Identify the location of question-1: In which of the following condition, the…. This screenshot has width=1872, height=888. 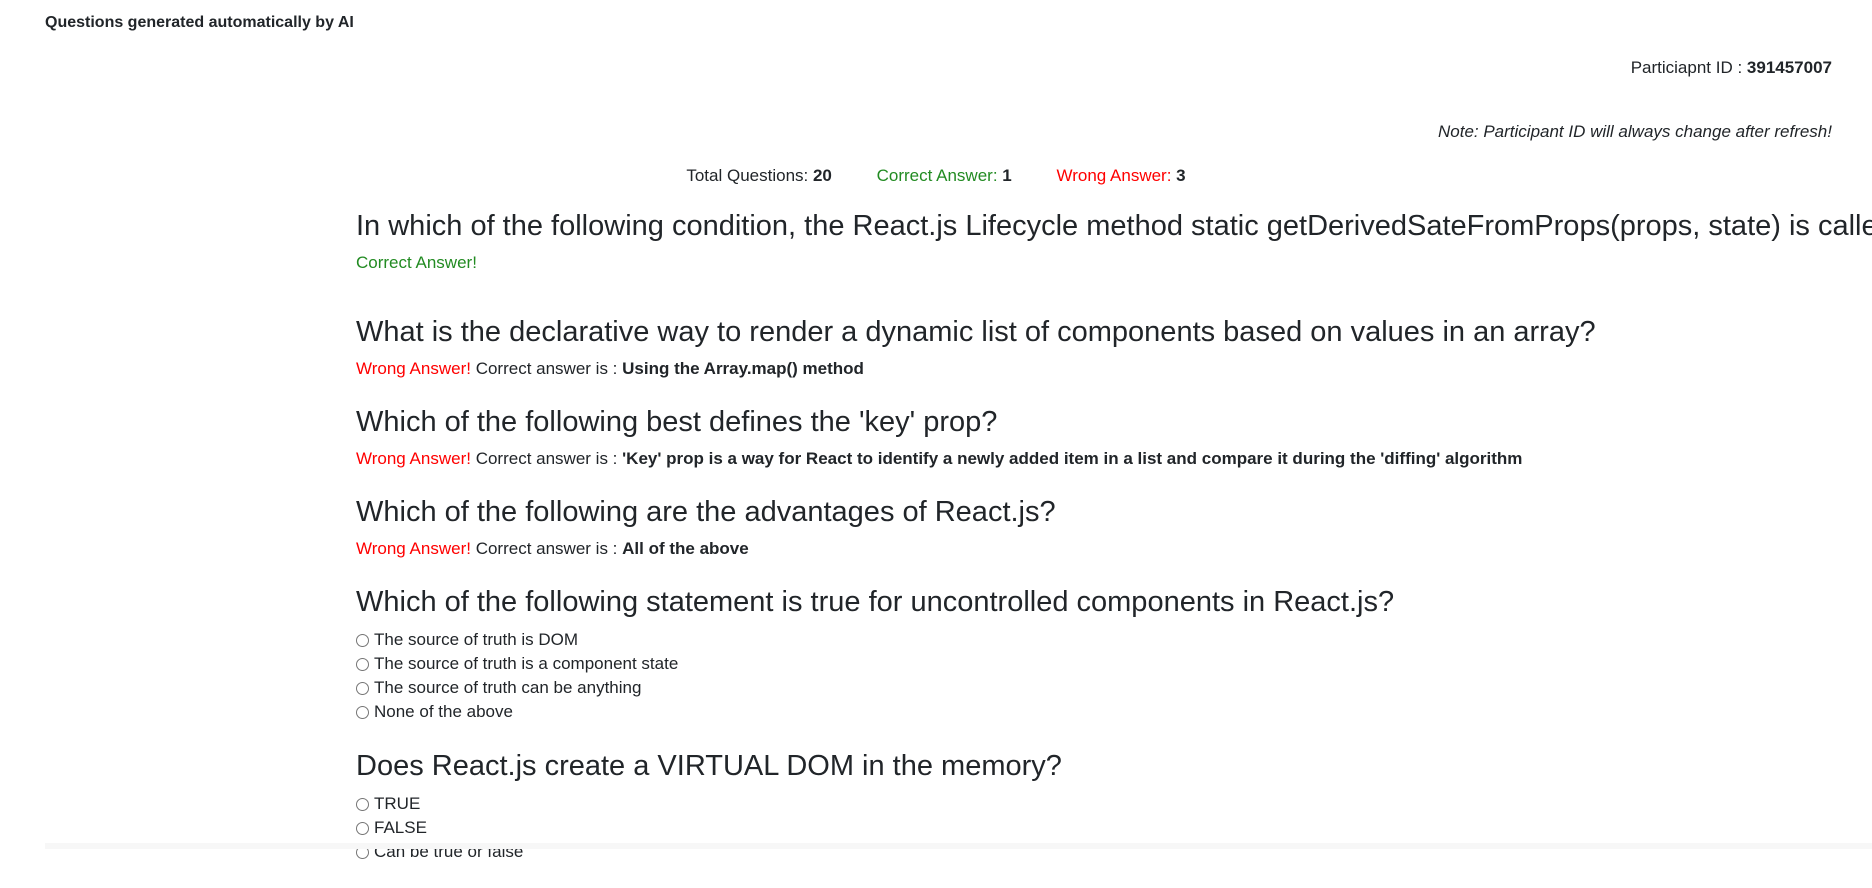
(1114, 241).